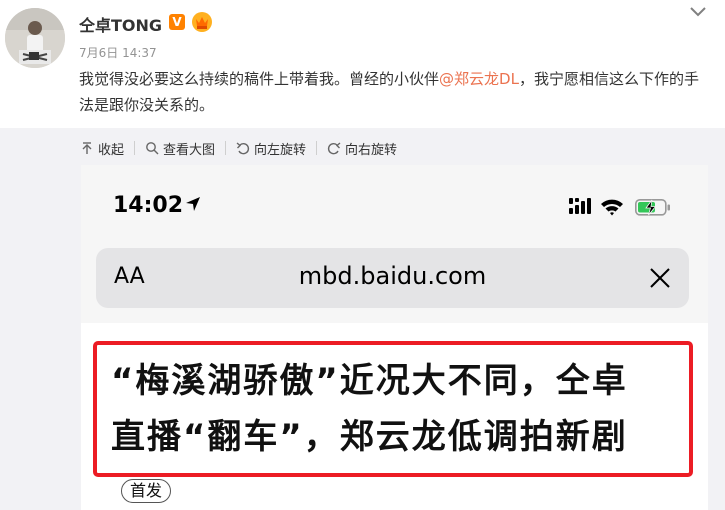 The width and height of the screenshot is (725, 510). Describe the element at coordinates (334, 148) in the screenshot. I see `rotate-right-icon` at that location.